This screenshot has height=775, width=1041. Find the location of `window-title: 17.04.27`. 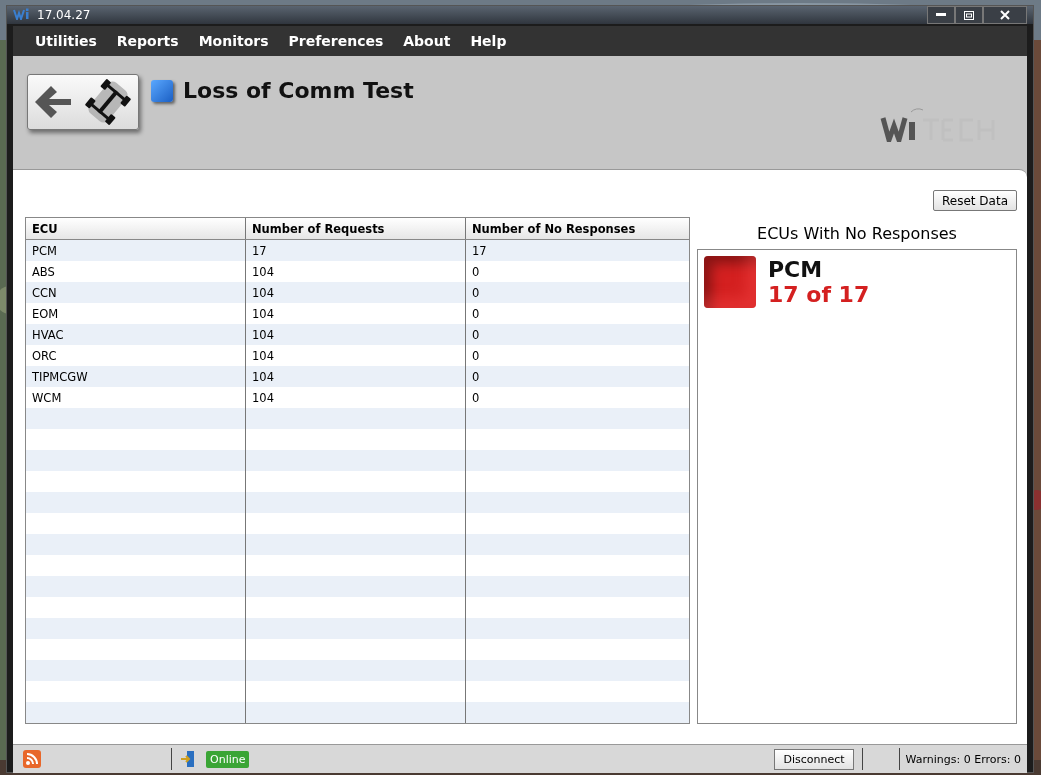

window-title: 17.04.27 is located at coordinates (64, 15).